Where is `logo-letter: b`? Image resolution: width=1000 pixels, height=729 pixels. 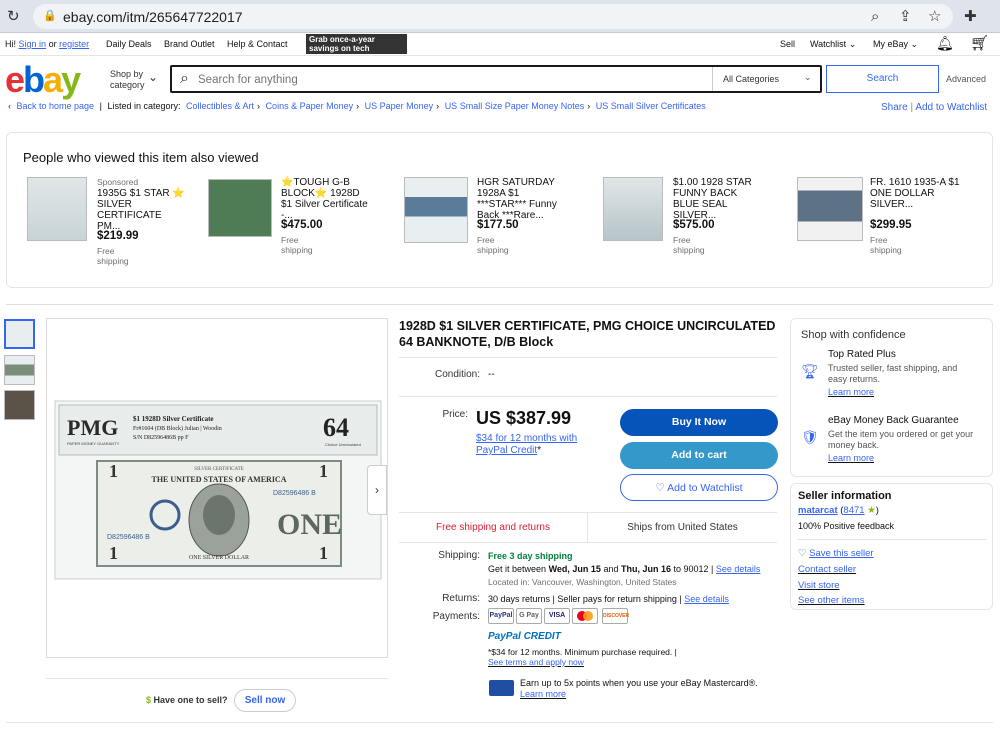 logo-letter: b is located at coordinates (34, 79).